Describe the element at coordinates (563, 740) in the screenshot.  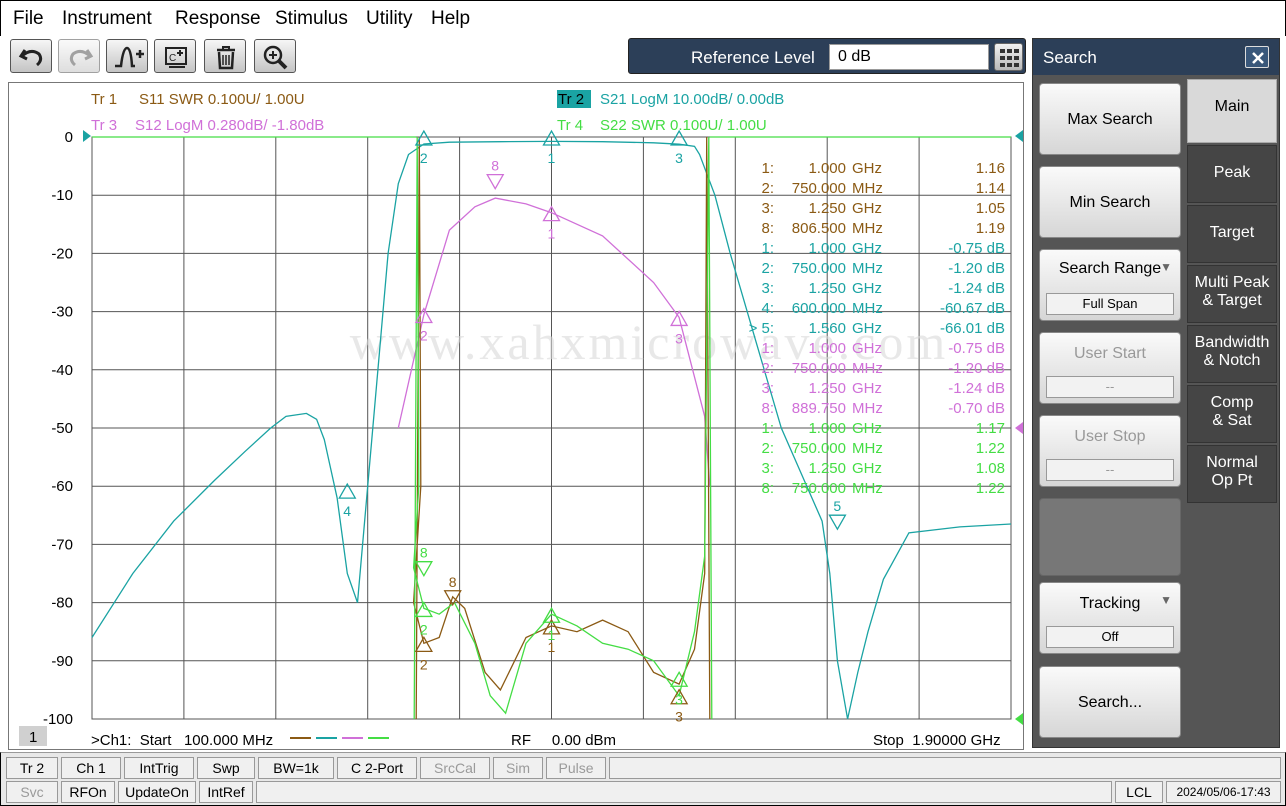
I see `rf-power: RF 0.00 dBm` at that location.